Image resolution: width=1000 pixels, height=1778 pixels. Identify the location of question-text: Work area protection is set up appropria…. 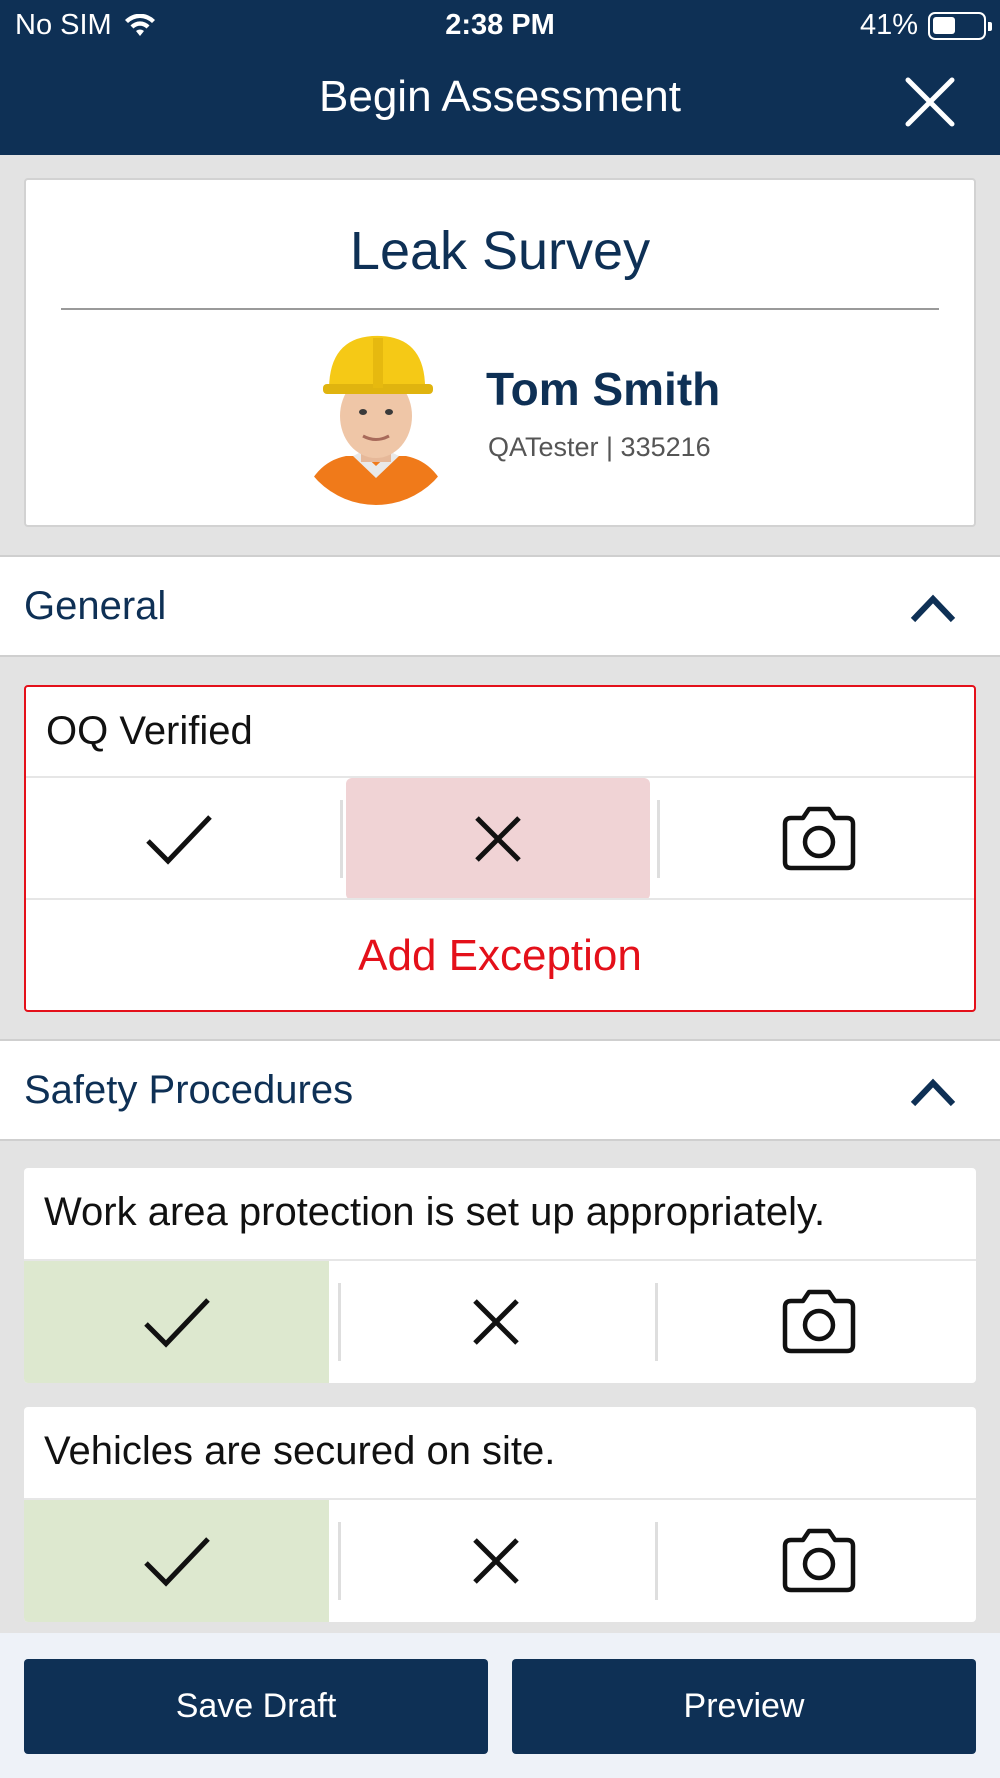
(435, 1212).